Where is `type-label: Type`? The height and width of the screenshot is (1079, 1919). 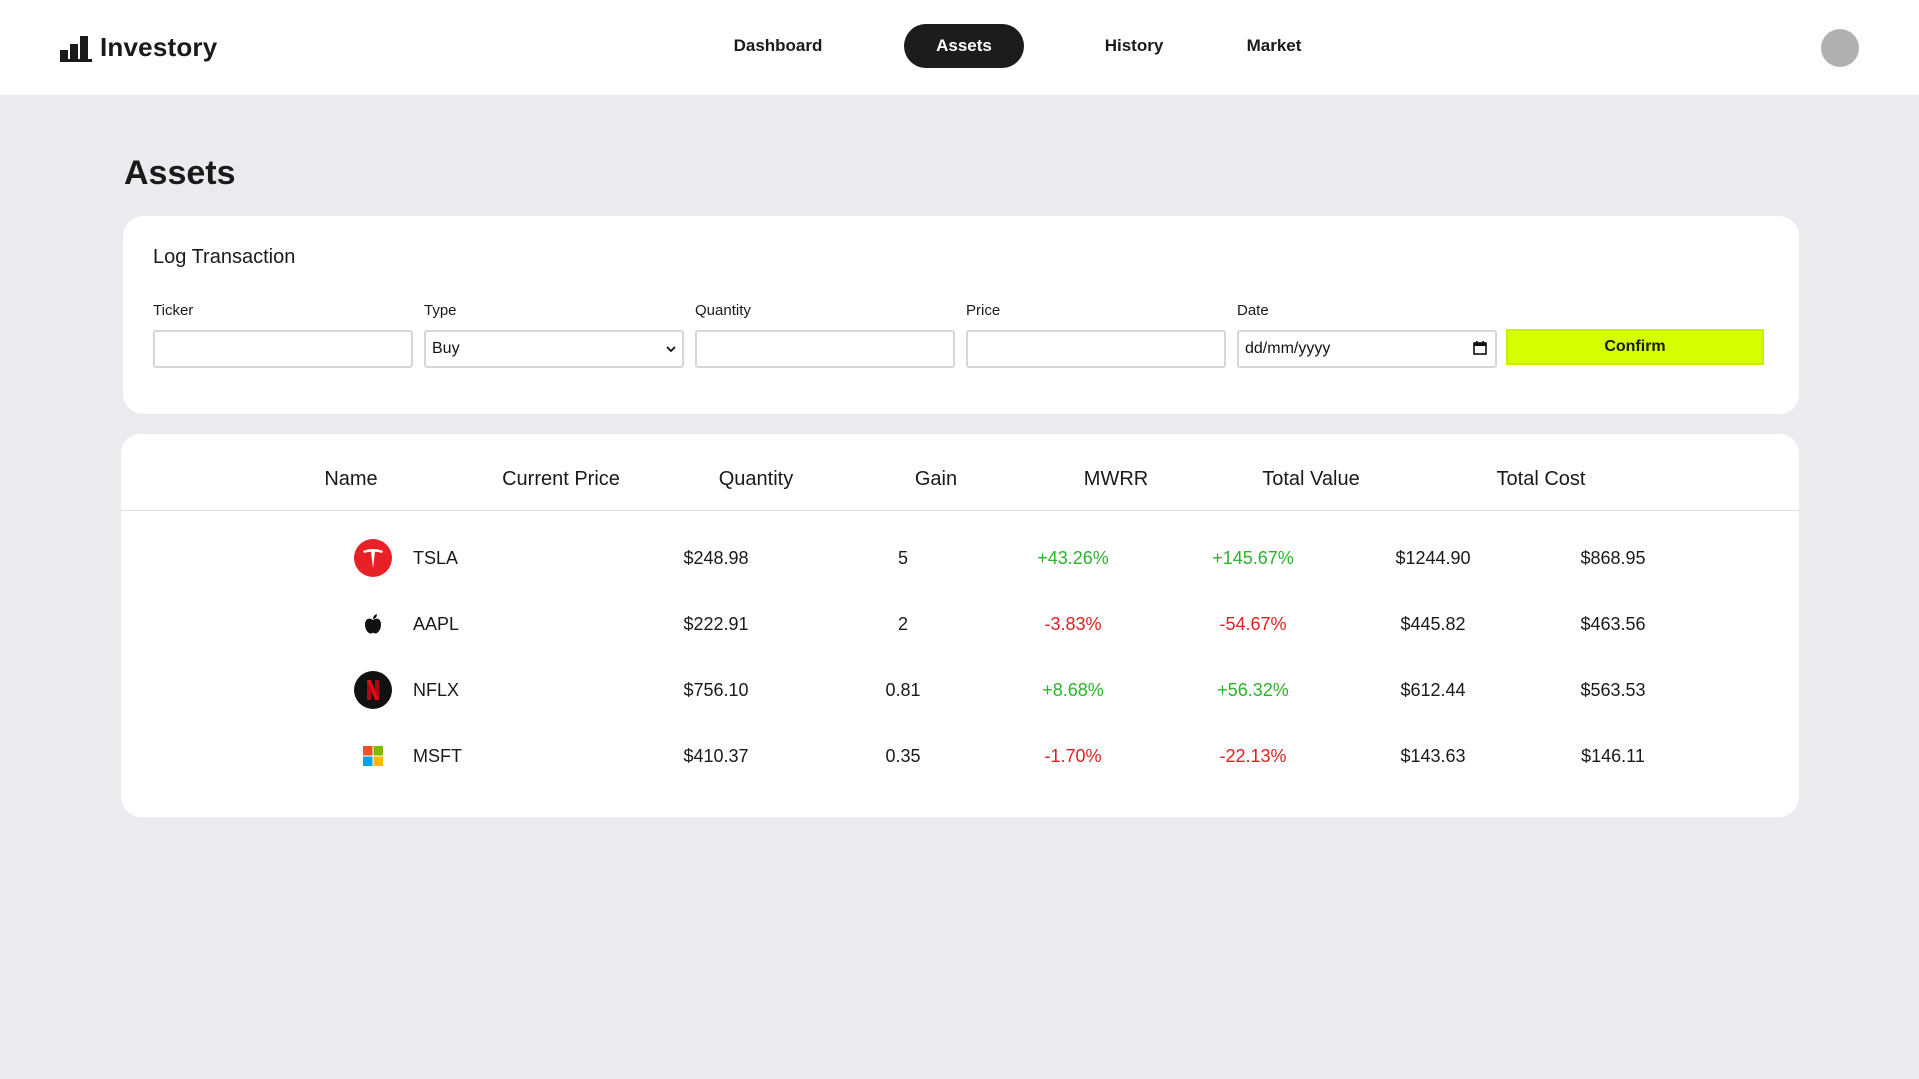
type-label: Type is located at coordinates (440, 310).